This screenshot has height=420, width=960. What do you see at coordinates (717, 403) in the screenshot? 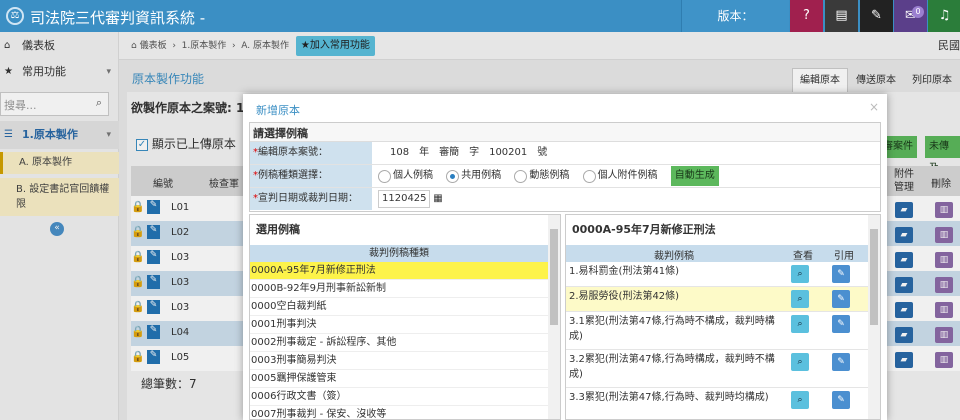
I see `table-row: 3.3累犯(刑法第47條,行為時、裁判時均構成) ⌕ ✎` at bounding box center [717, 403].